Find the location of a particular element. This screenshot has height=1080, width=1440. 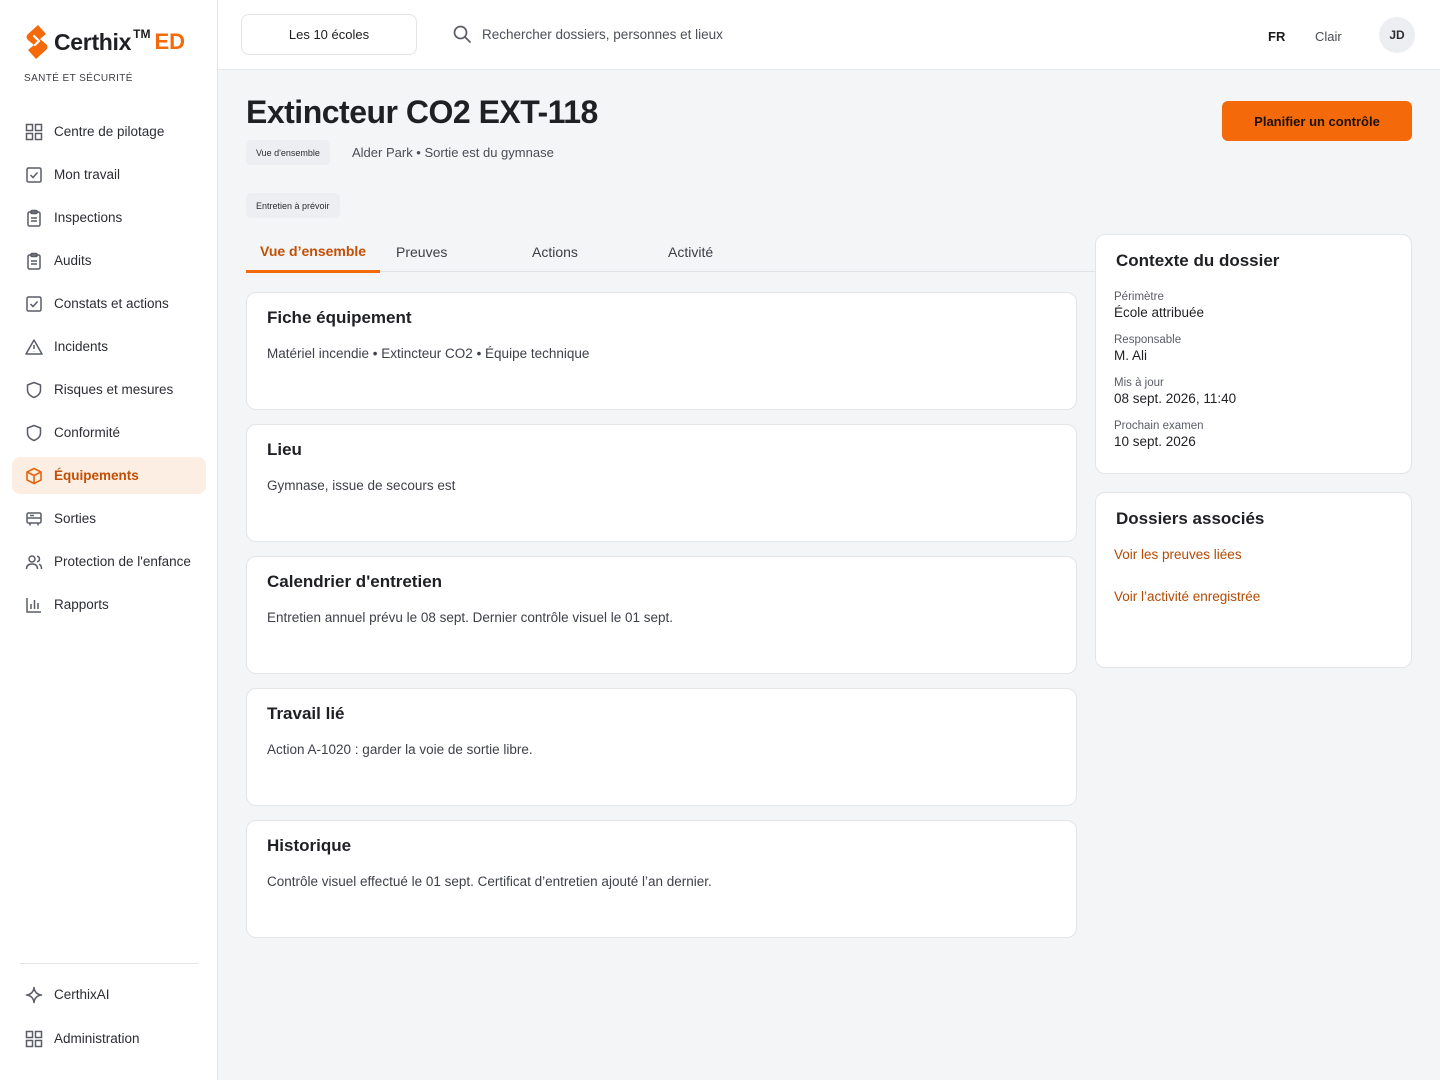

theme-toggle: Clair is located at coordinates (1328, 36).